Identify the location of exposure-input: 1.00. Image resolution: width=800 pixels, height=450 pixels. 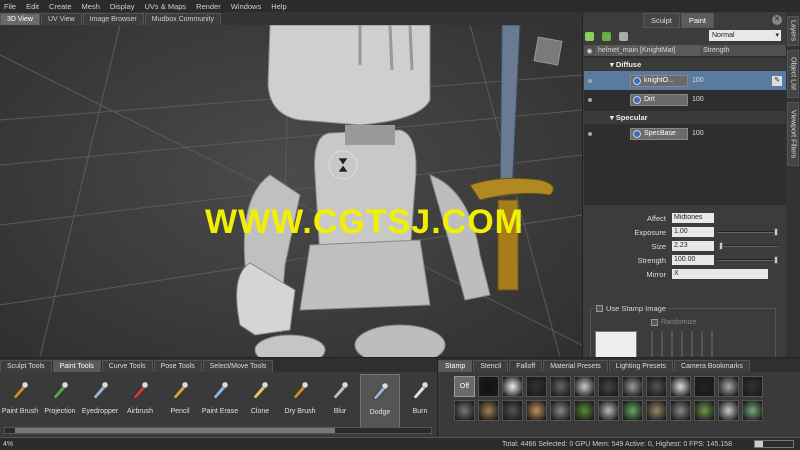
(693, 232).